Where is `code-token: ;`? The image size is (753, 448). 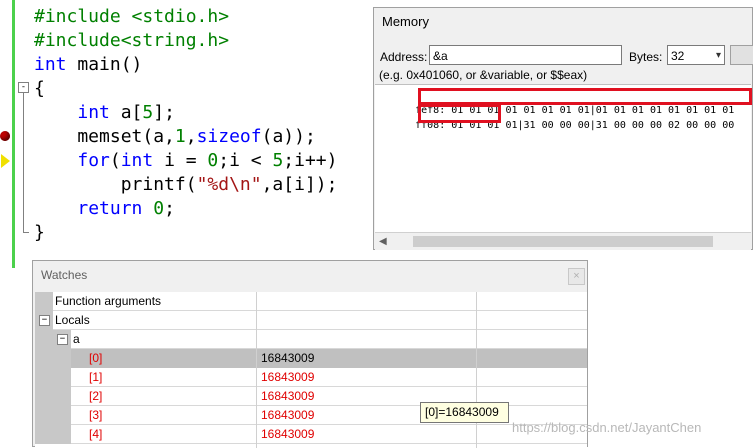 code-token: ; is located at coordinates (169, 208).